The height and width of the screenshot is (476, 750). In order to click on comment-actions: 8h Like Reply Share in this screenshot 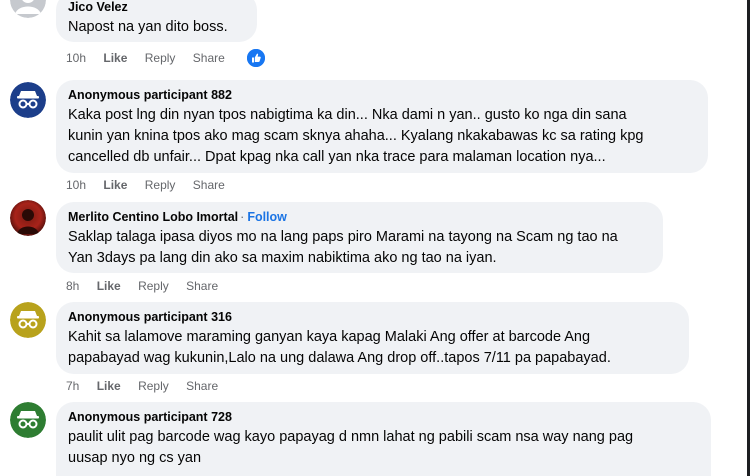, I will do `click(149, 286)`.